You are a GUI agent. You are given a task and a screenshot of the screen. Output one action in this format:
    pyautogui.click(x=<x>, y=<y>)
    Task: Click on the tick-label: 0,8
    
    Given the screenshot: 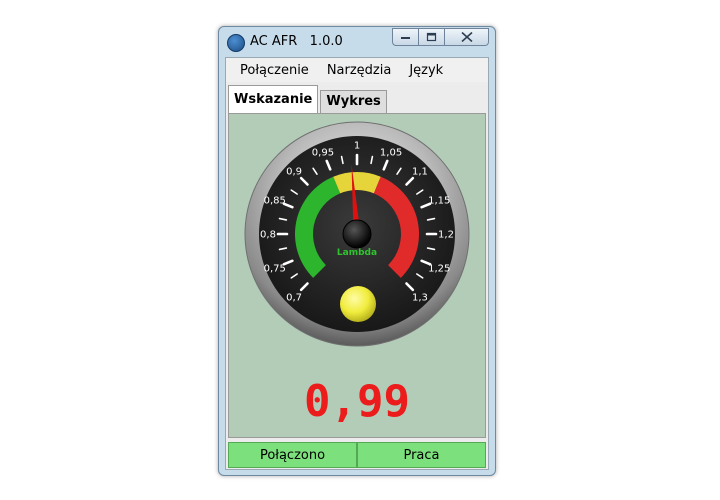 What is the action you would take?
    pyautogui.click(x=268, y=235)
    